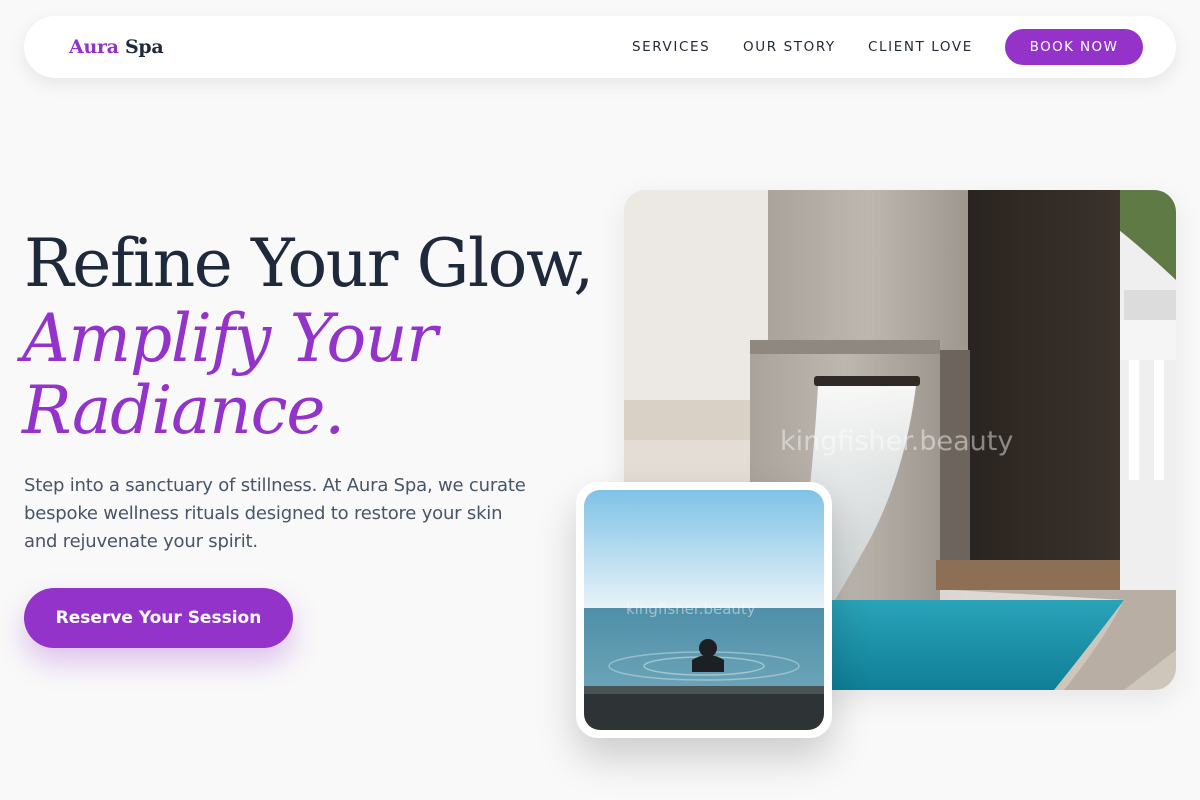 This screenshot has height=800, width=1200. What do you see at coordinates (671, 47) in the screenshot?
I see `nav-link-services: SERVICES` at bounding box center [671, 47].